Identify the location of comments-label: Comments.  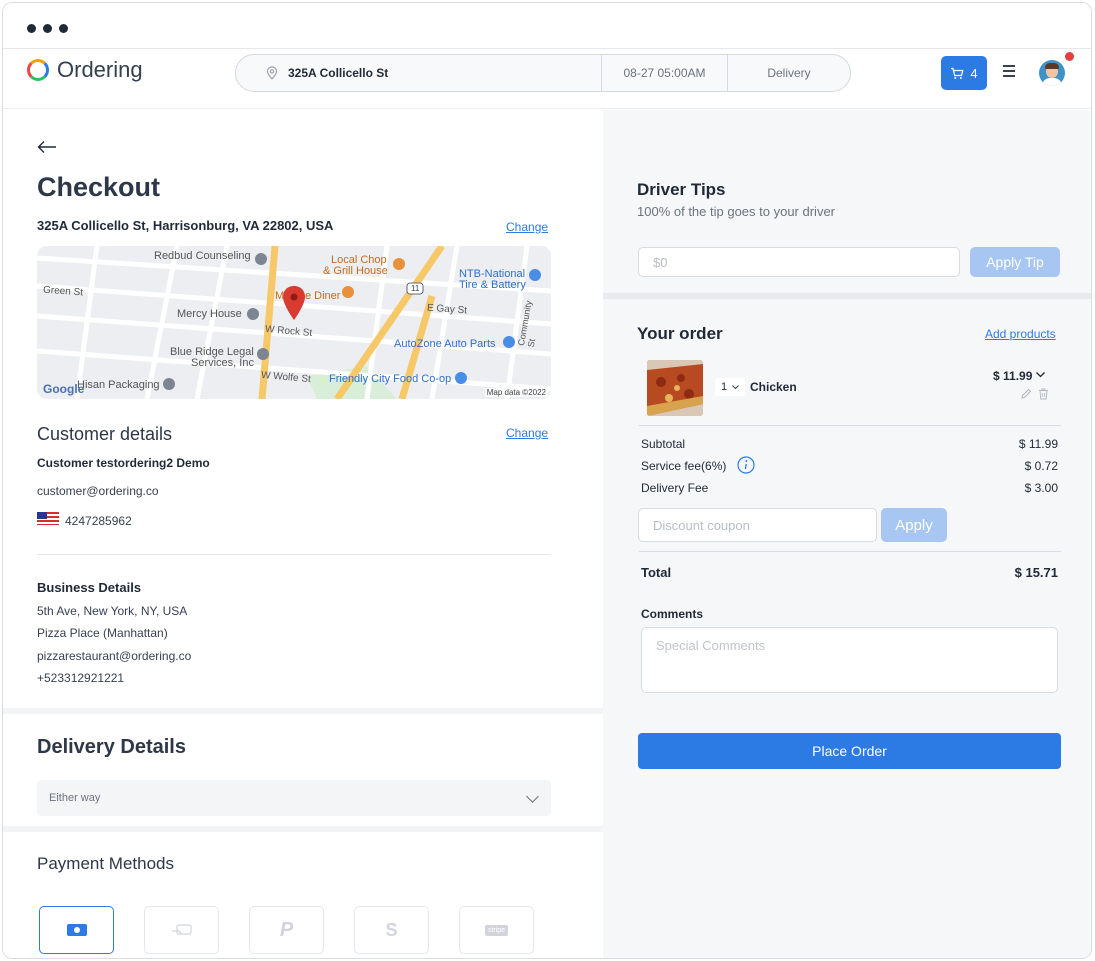
(672, 614).